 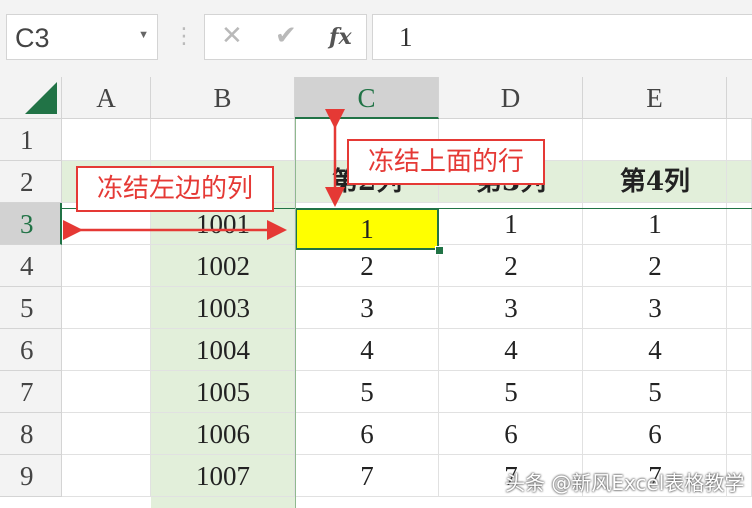 I want to click on annotation-arrows, so click(x=204, y=174).